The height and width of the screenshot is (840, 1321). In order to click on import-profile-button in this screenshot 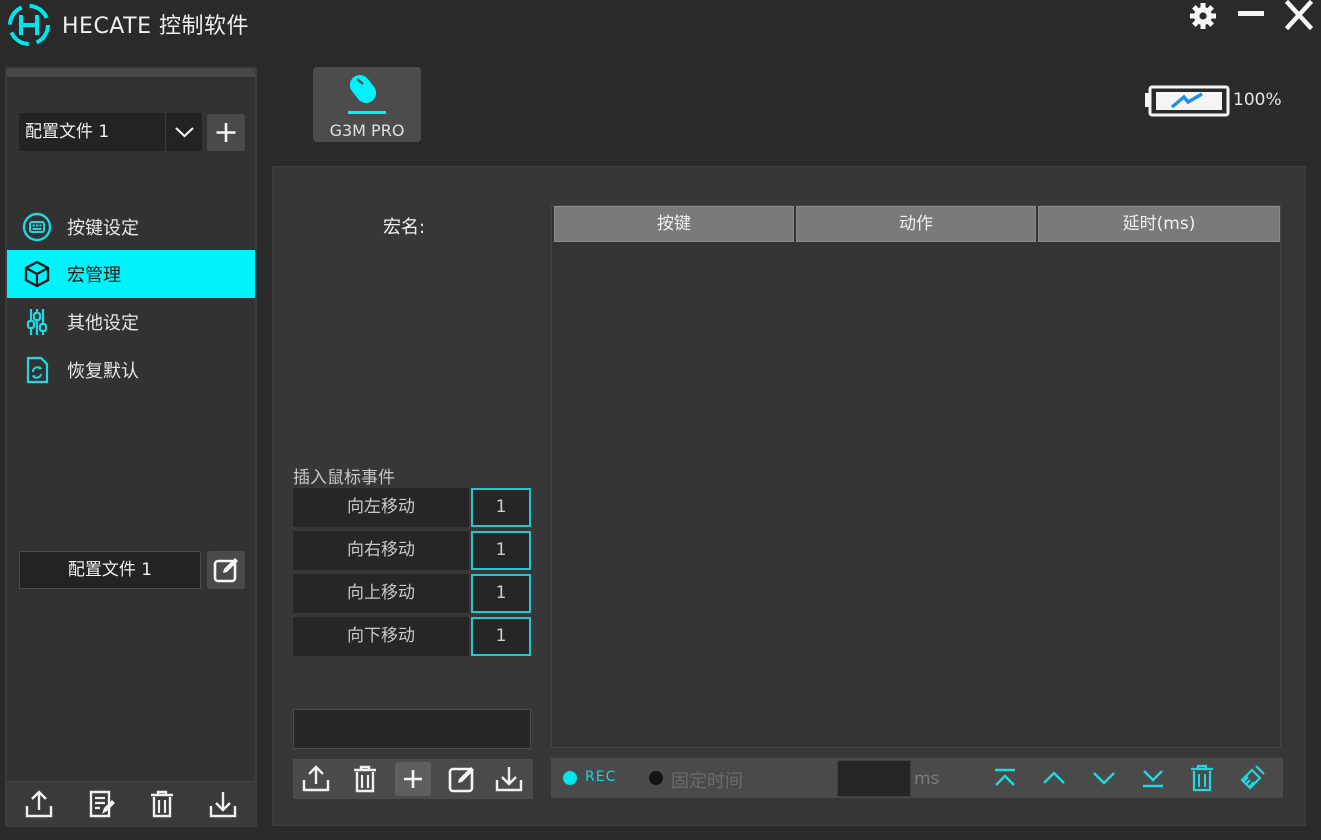, I will do `click(223, 804)`.